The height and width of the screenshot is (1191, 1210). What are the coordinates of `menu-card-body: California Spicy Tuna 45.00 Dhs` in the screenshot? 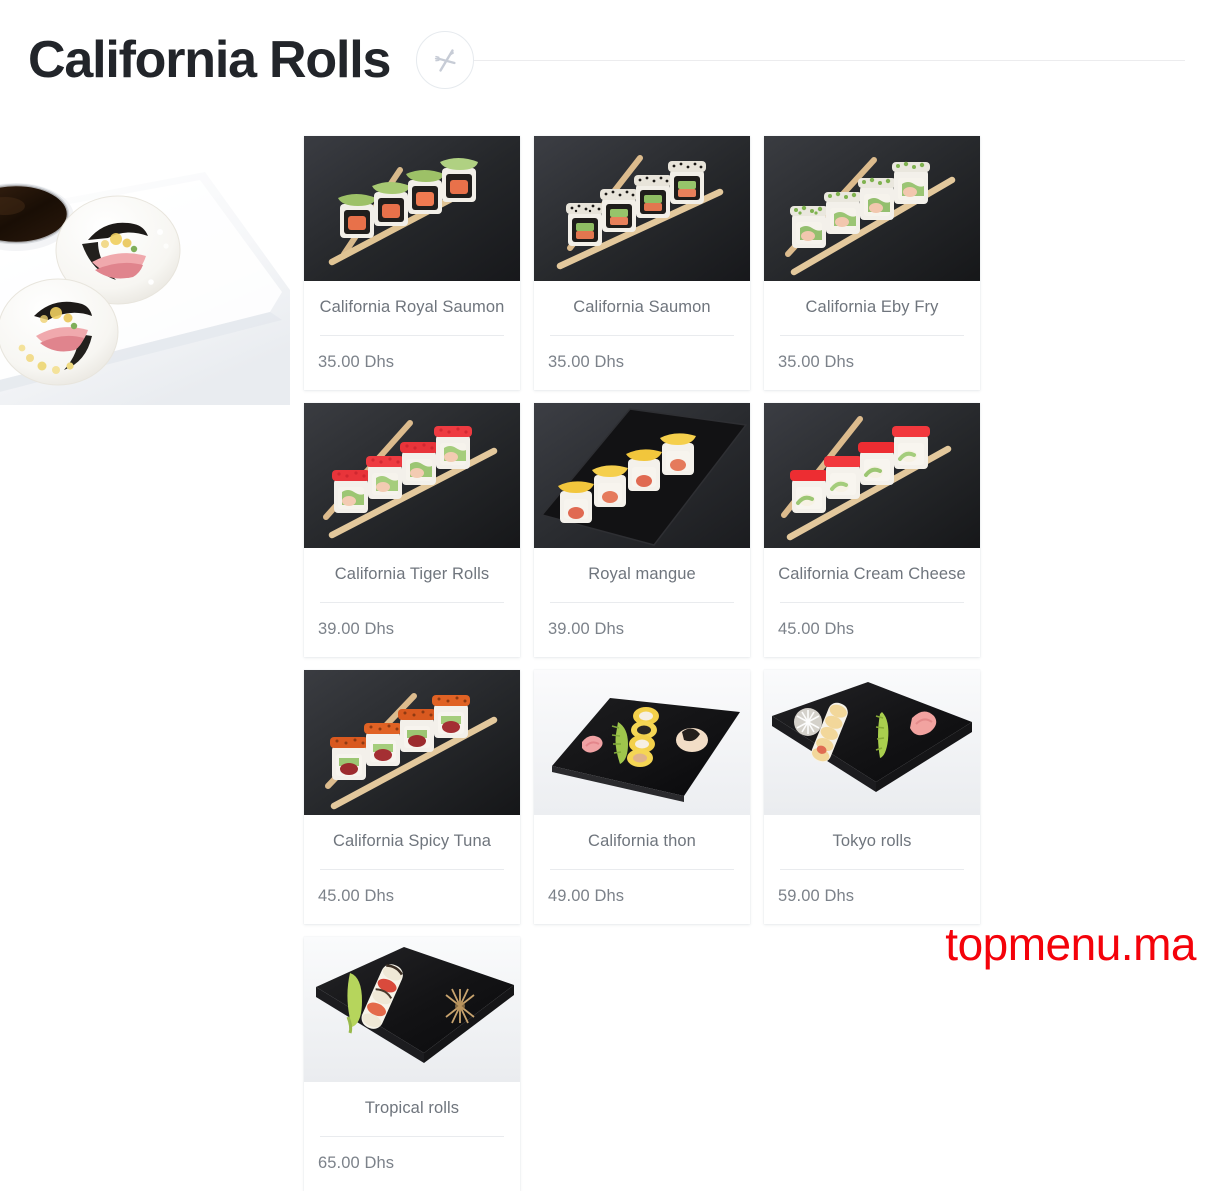 It's located at (412, 869).